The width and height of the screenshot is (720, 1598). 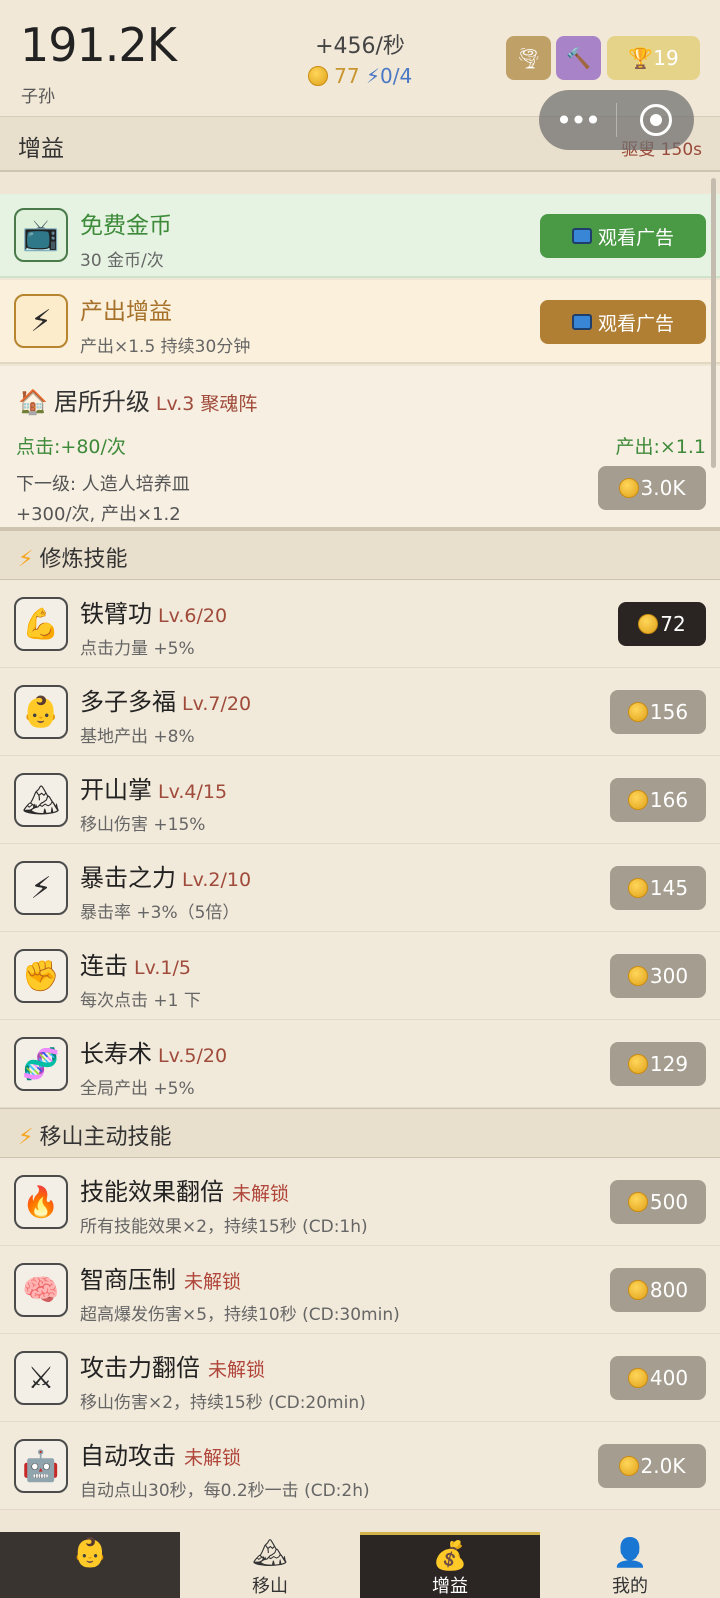 What do you see at coordinates (224, 1227) in the screenshot?
I see `skill-desc: 所有技能效果×2，持续15秒 (CD:1h)` at bounding box center [224, 1227].